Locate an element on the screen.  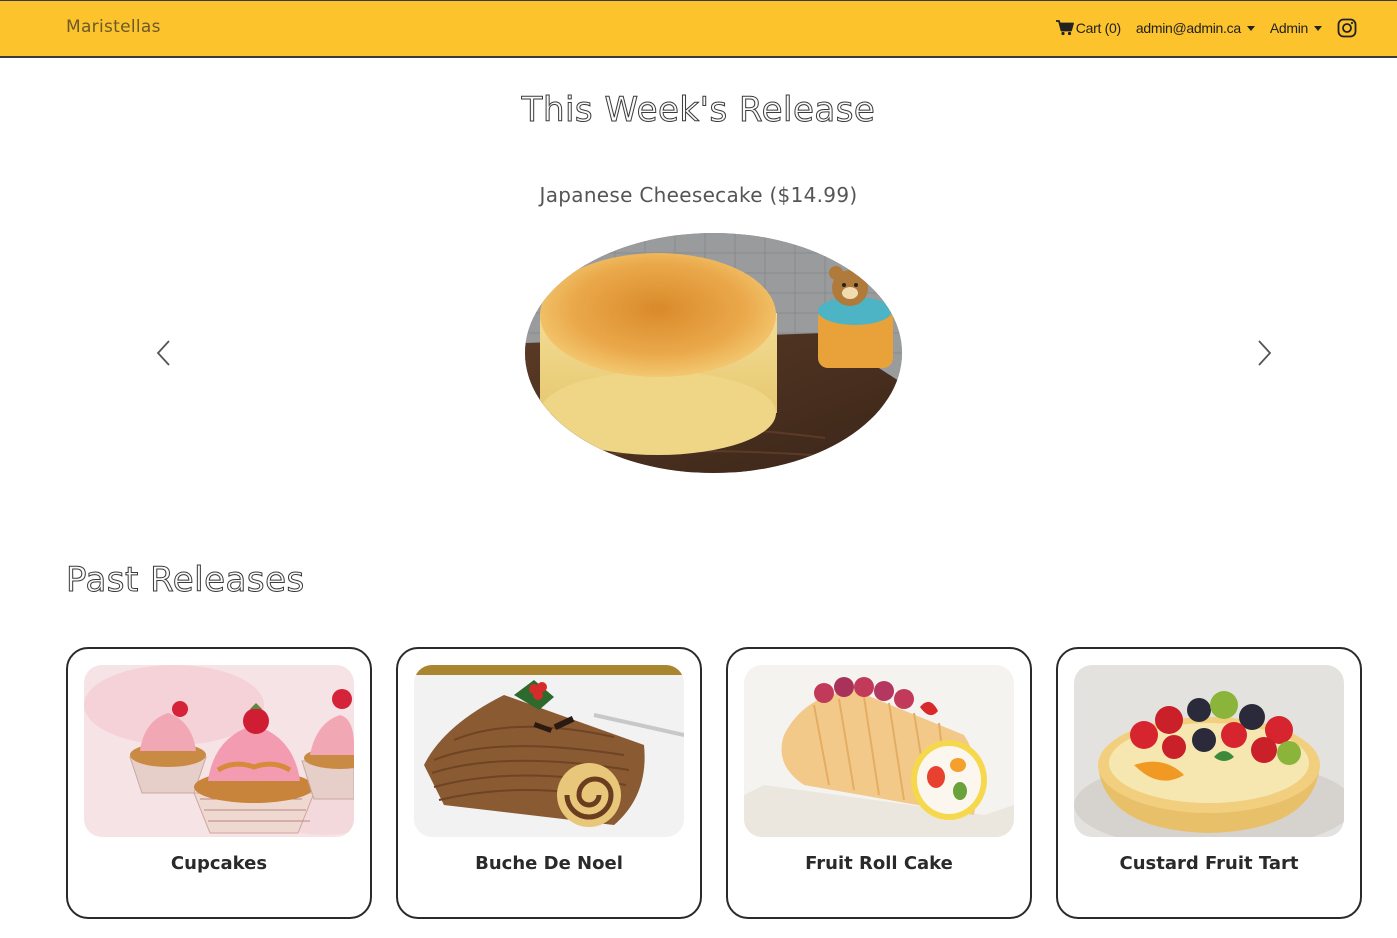
product-card-buche-de-noel: Buche De Noel is located at coordinates (549, 783).